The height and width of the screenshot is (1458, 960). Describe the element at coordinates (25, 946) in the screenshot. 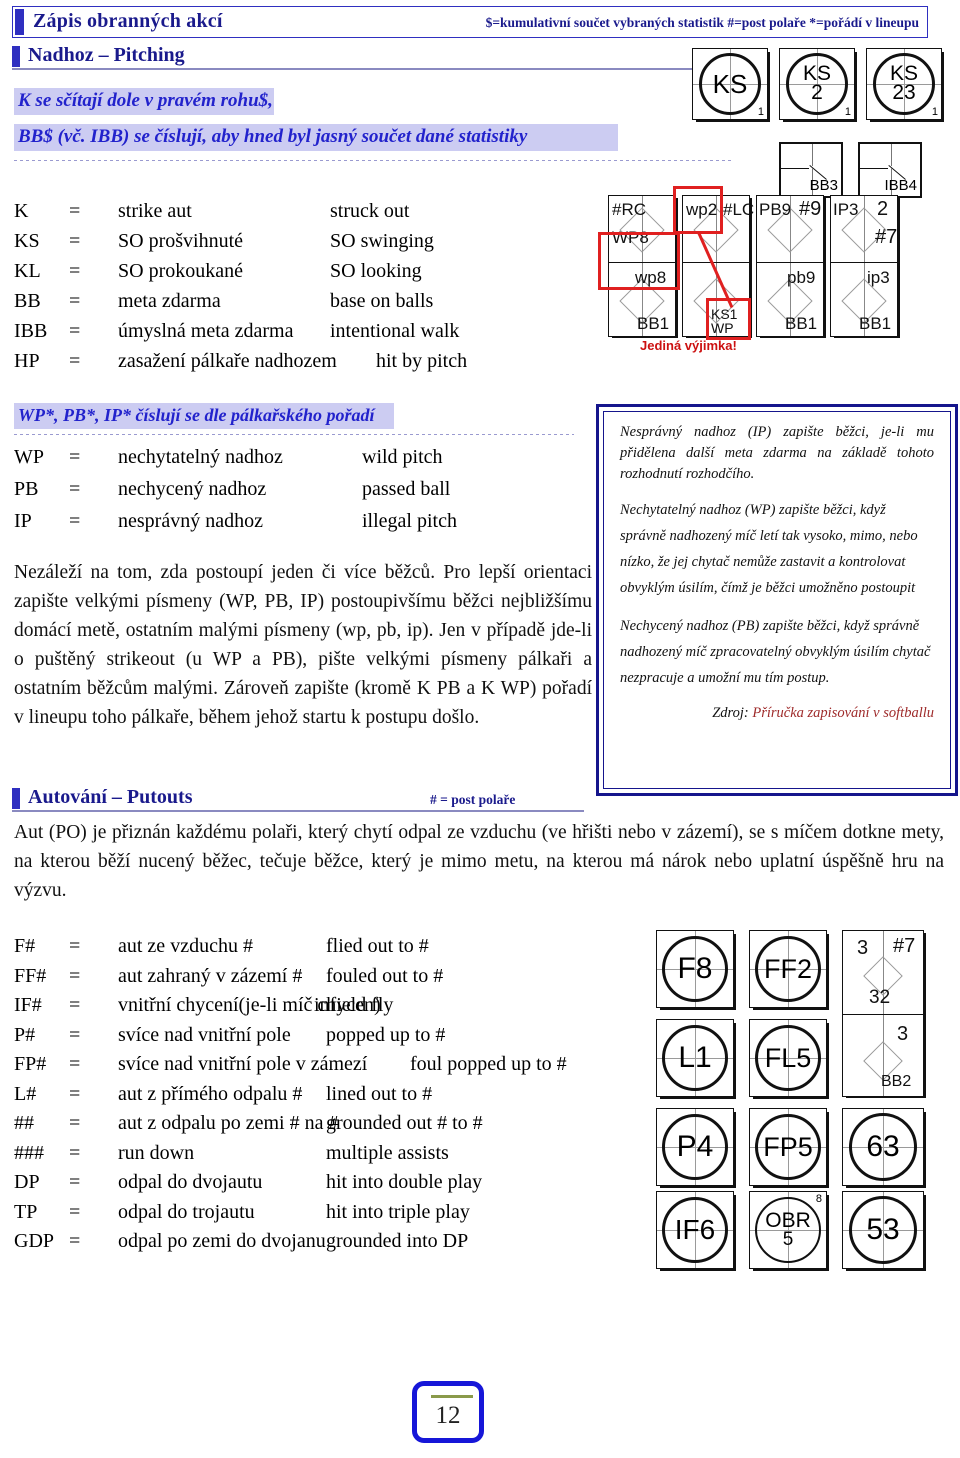

I see `abbr-code: F#` at that location.